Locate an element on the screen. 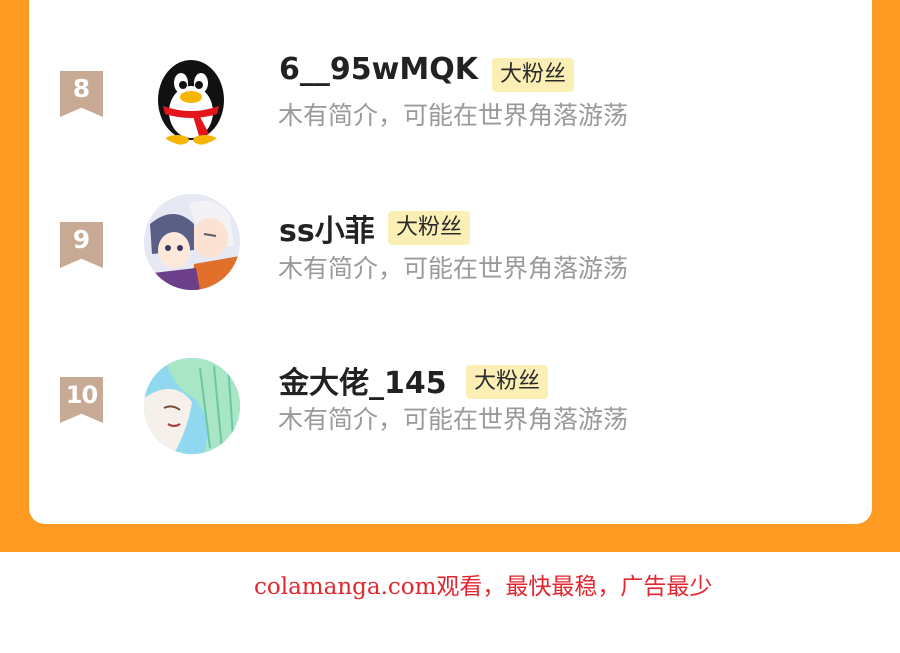  qq-penguin-avatar is located at coordinates (191, 98).